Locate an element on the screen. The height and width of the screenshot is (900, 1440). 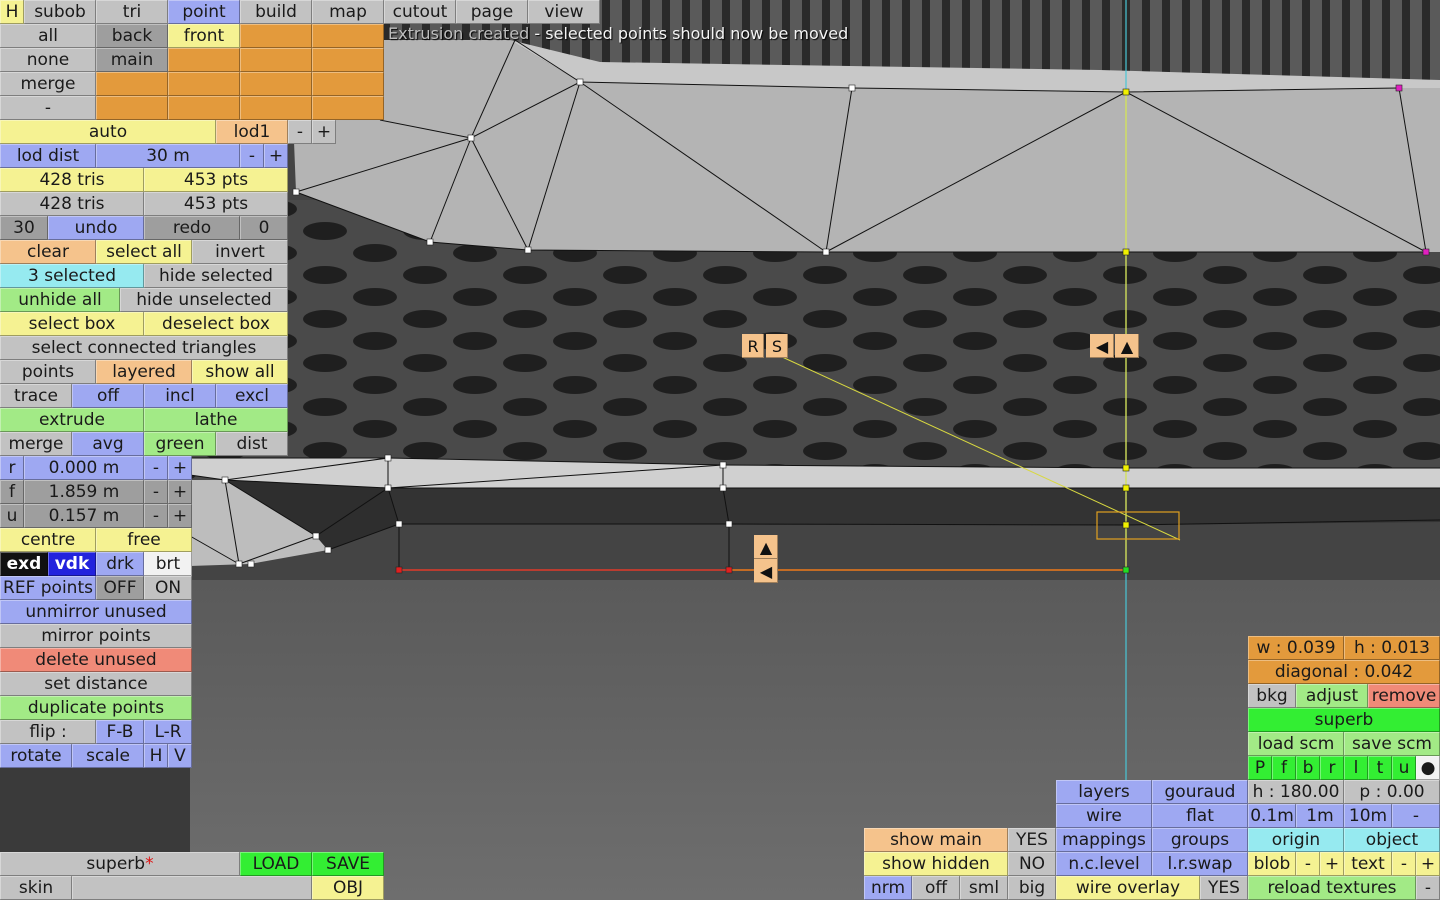
normals-big-button: big is located at coordinates (1032, 888).